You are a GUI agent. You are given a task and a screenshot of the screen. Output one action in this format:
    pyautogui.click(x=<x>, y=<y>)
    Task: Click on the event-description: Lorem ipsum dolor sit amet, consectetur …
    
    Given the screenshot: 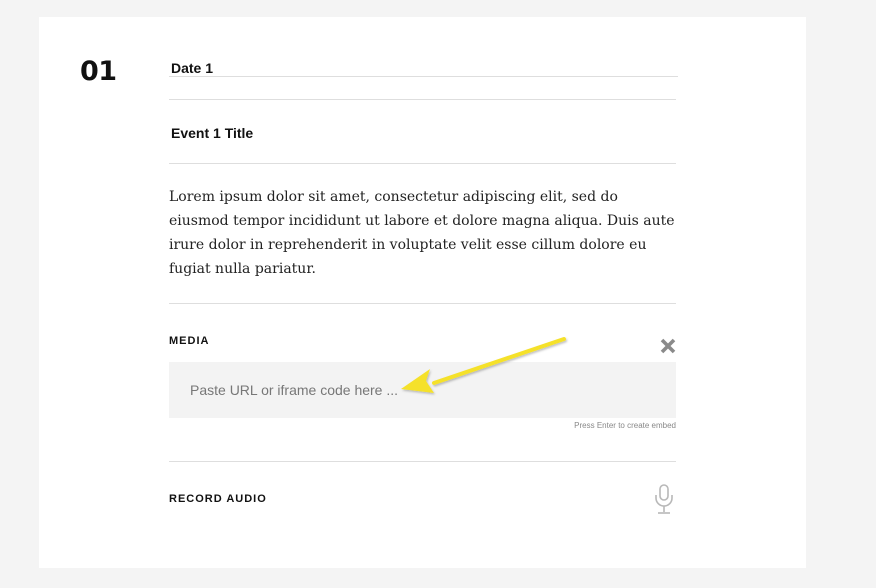 What is the action you would take?
    pyautogui.click(x=422, y=233)
    